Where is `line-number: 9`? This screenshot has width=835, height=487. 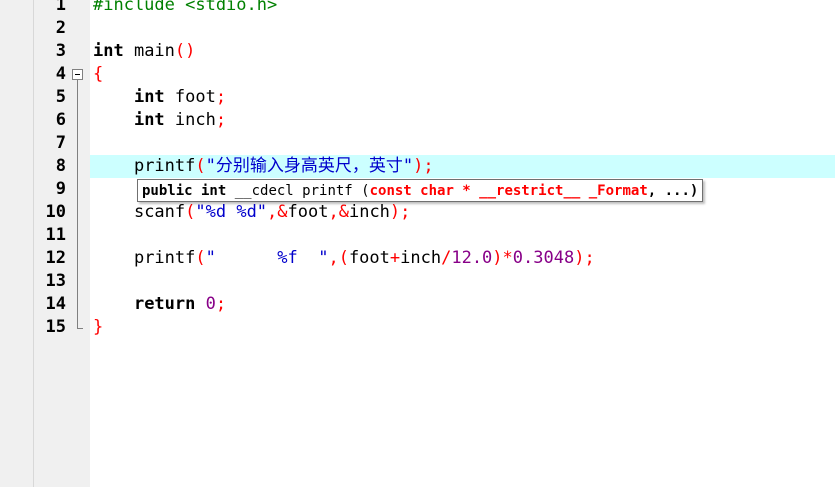
line-number: 9 is located at coordinates (60, 189).